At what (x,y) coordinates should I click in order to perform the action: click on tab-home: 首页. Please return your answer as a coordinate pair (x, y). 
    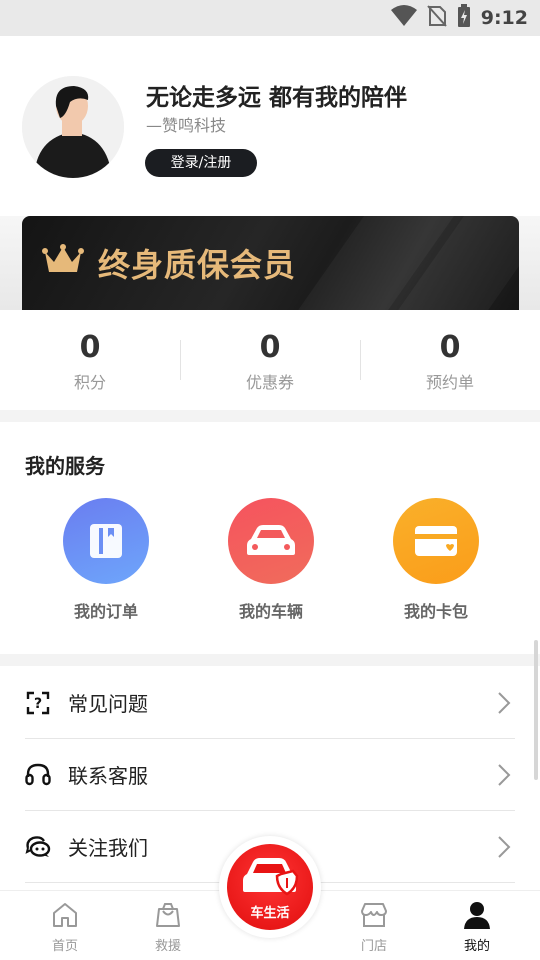
    Looking at the image, I should click on (65, 927).